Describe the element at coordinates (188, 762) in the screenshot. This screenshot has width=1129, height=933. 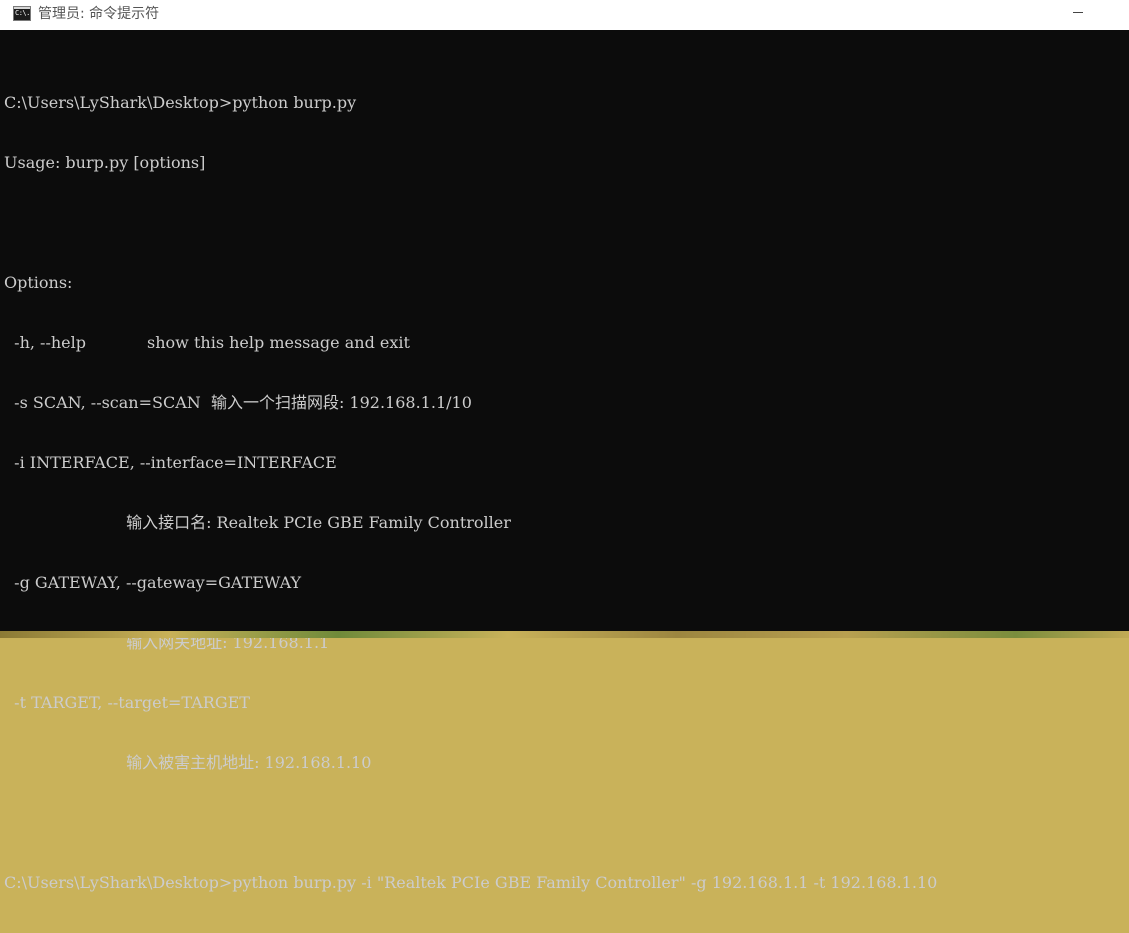
I see `console-line: 输入被害主机地址: 192.168.1.10` at that location.